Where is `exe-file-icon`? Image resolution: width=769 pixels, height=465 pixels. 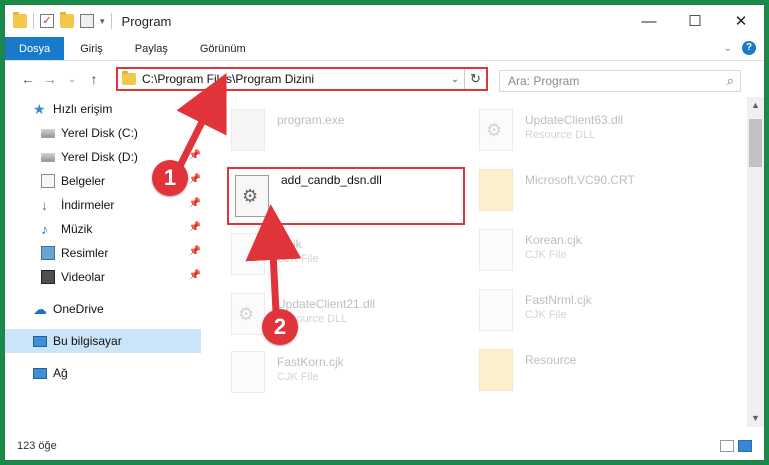 exe-file-icon is located at coordinates (248, 130).